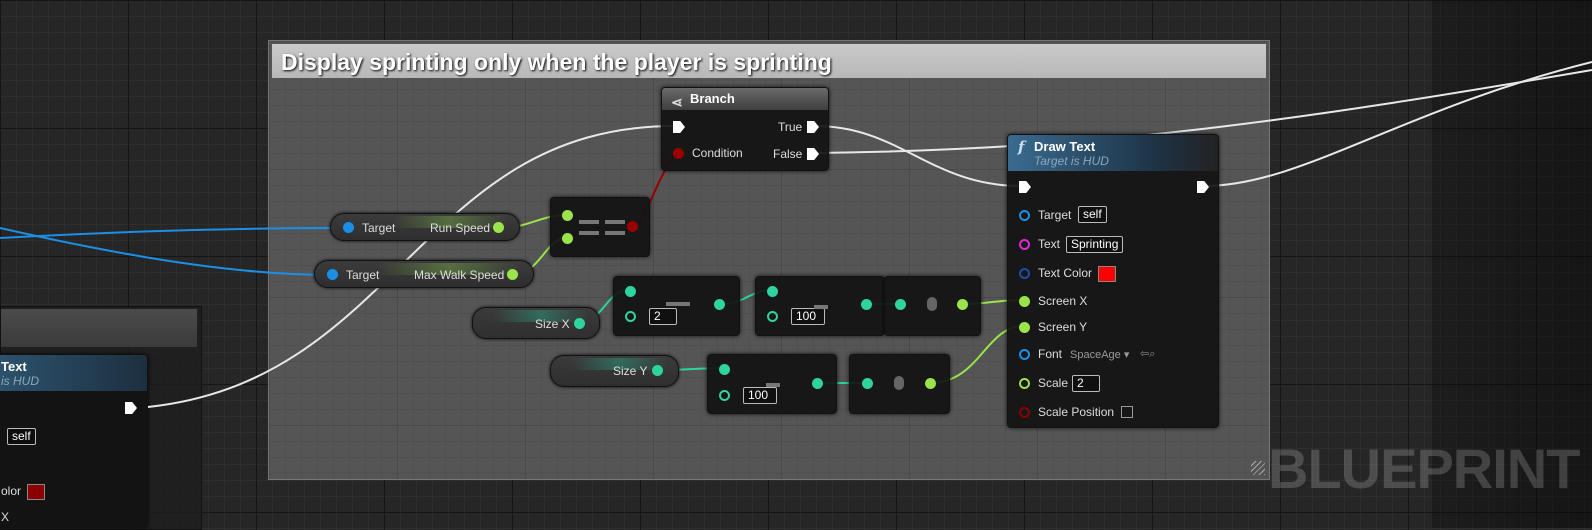  I want to click on draw-text-target-pin, so click(1024, 215).